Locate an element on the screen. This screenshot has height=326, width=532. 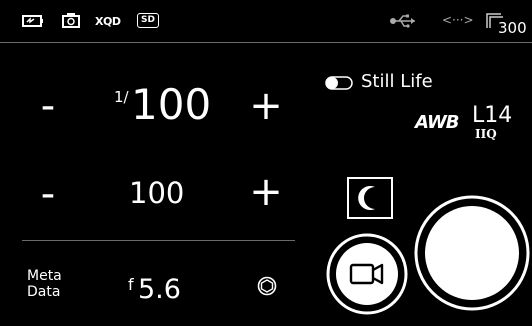
shutter-prefix: 1/ is located at coordinates (121, 97).